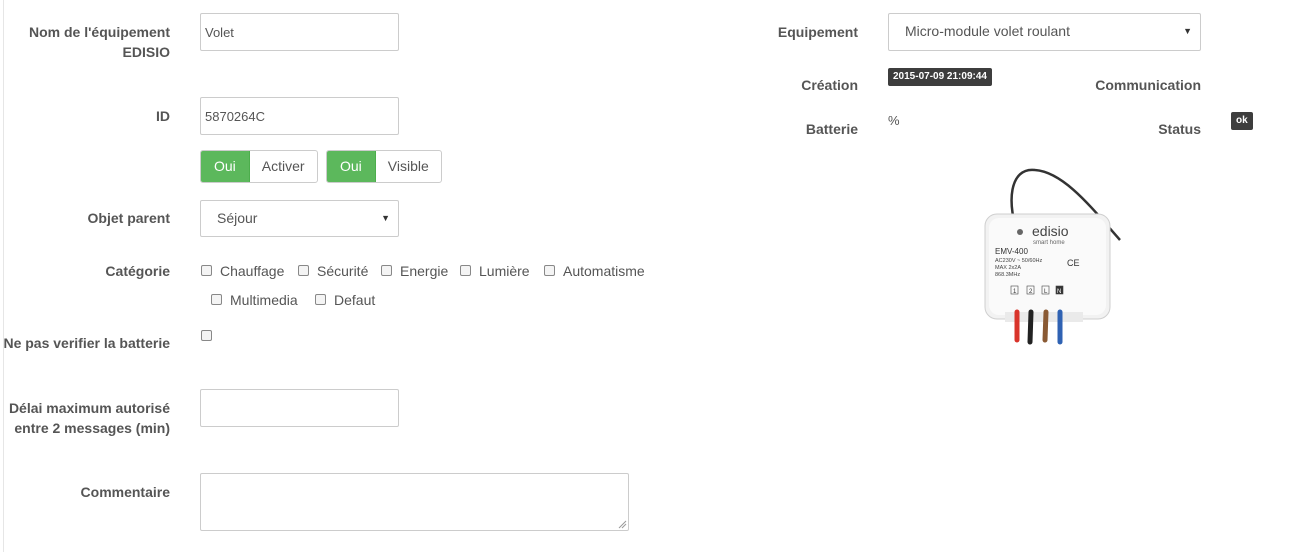  I want to click on category-checkbox-energie, so click(386, 270).